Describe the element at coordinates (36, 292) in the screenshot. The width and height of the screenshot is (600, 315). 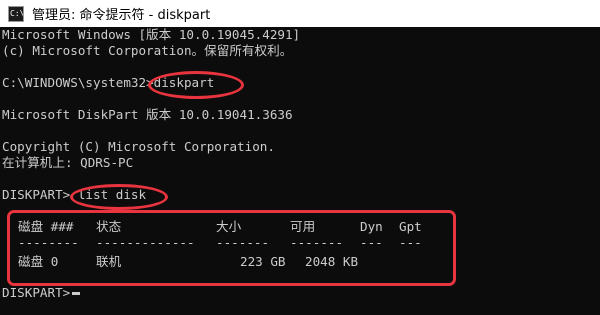
I see `diskpart-prompt: DISKPART>` at that location.